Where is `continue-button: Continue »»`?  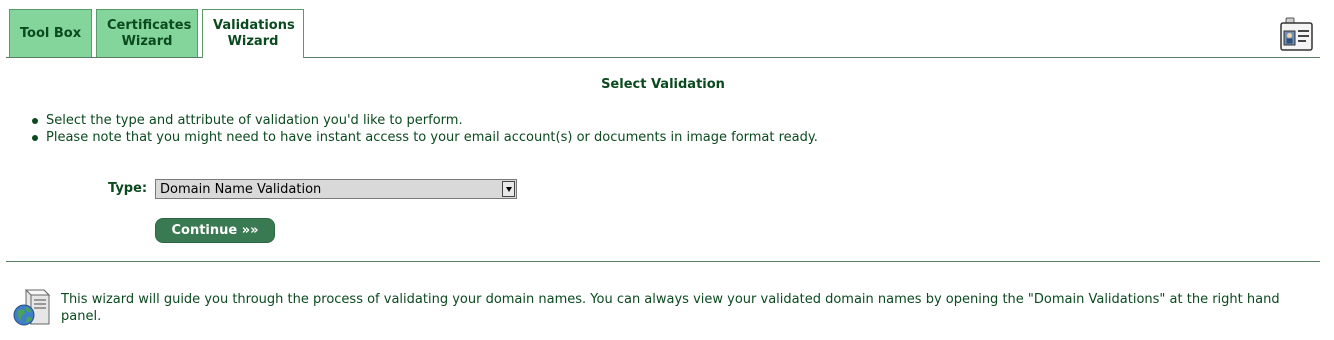
continue-button: Continue »» is located at coordinates (215, 230).